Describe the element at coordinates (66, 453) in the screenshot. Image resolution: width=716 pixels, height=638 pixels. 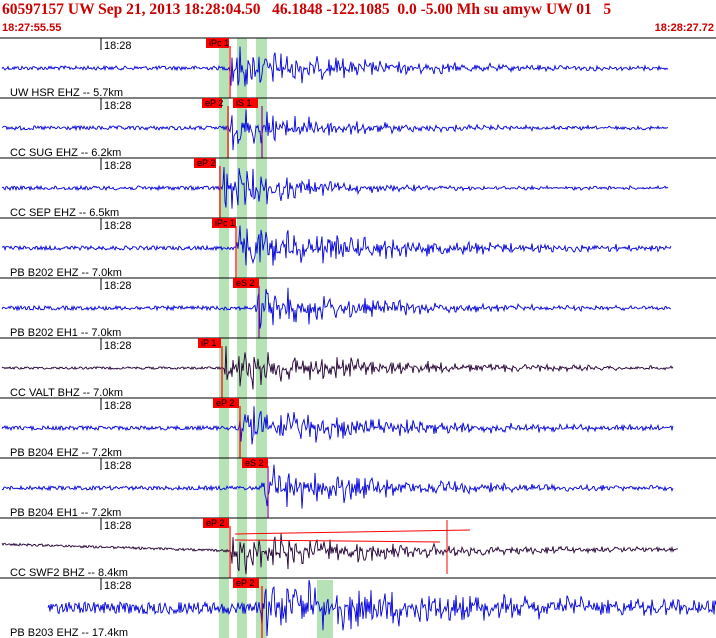
I see `station-label: PB B204 EHZ -- 7.2km` at that location.